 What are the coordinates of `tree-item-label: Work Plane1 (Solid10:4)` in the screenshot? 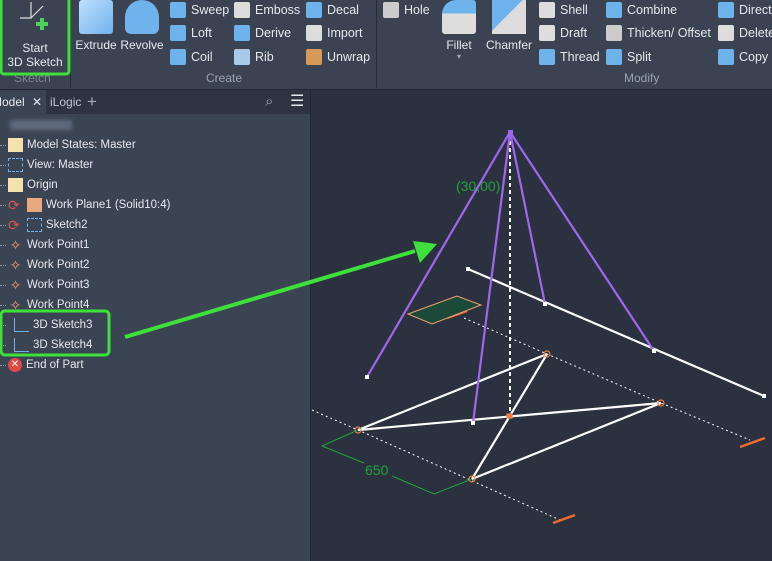 It's located at (108, 205).